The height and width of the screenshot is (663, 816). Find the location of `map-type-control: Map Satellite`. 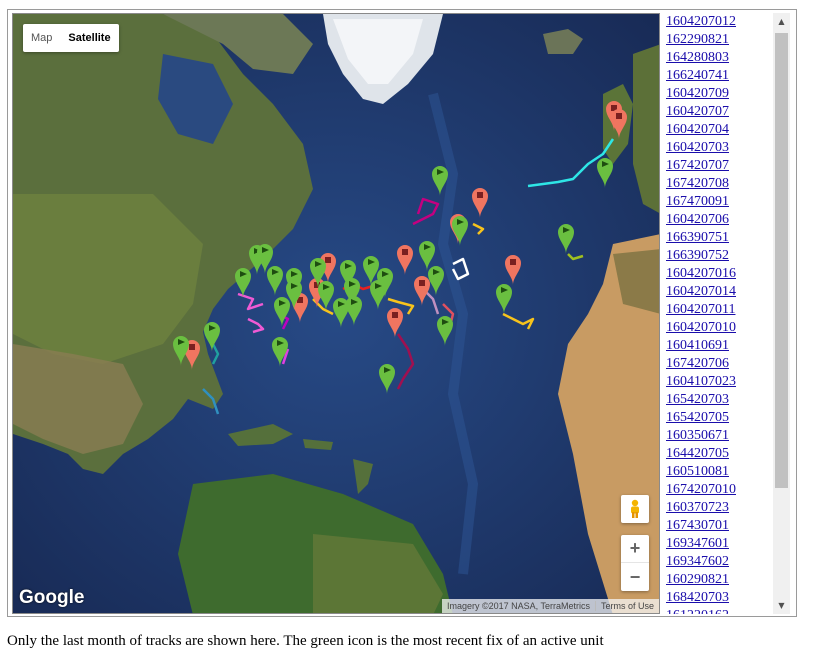

map-type-control: Map Satellite is located at coordinates (71, 38).